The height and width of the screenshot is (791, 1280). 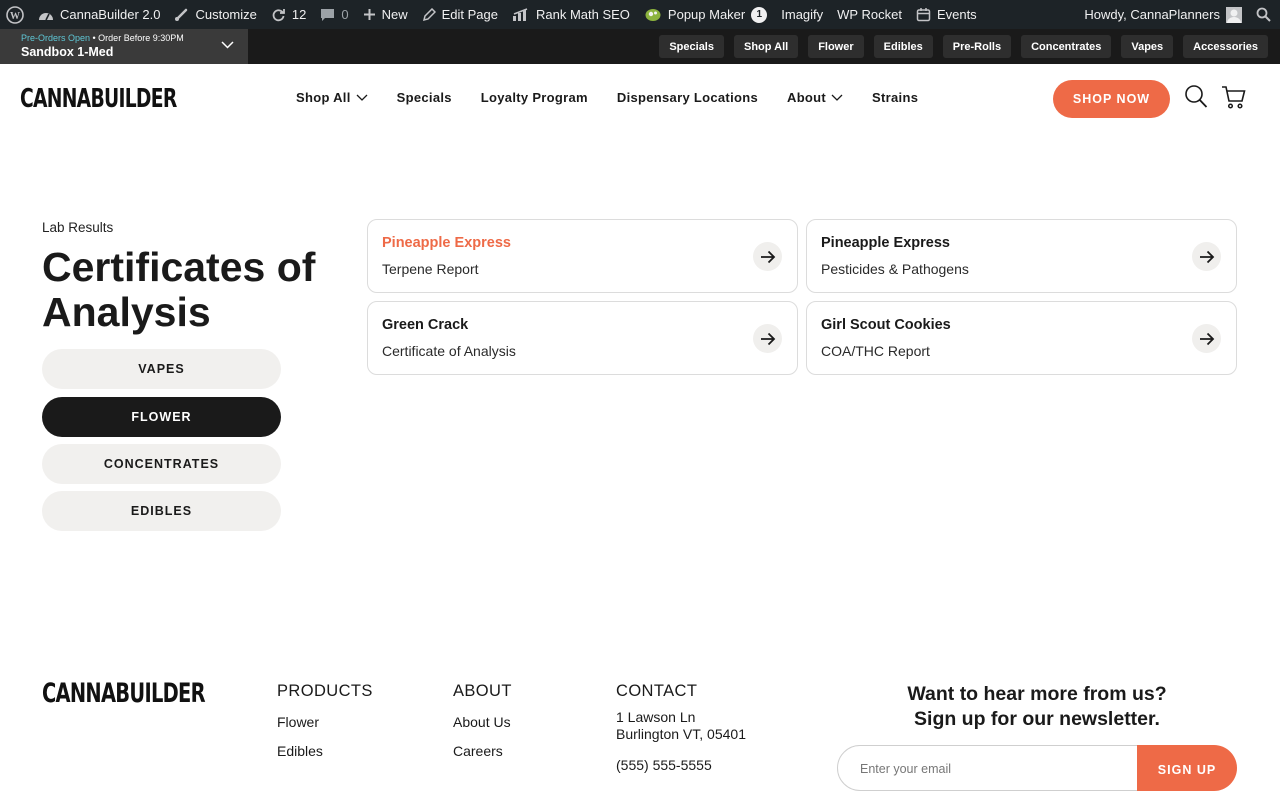 I want to click on refresh-icon, so click(x=278, y=15).